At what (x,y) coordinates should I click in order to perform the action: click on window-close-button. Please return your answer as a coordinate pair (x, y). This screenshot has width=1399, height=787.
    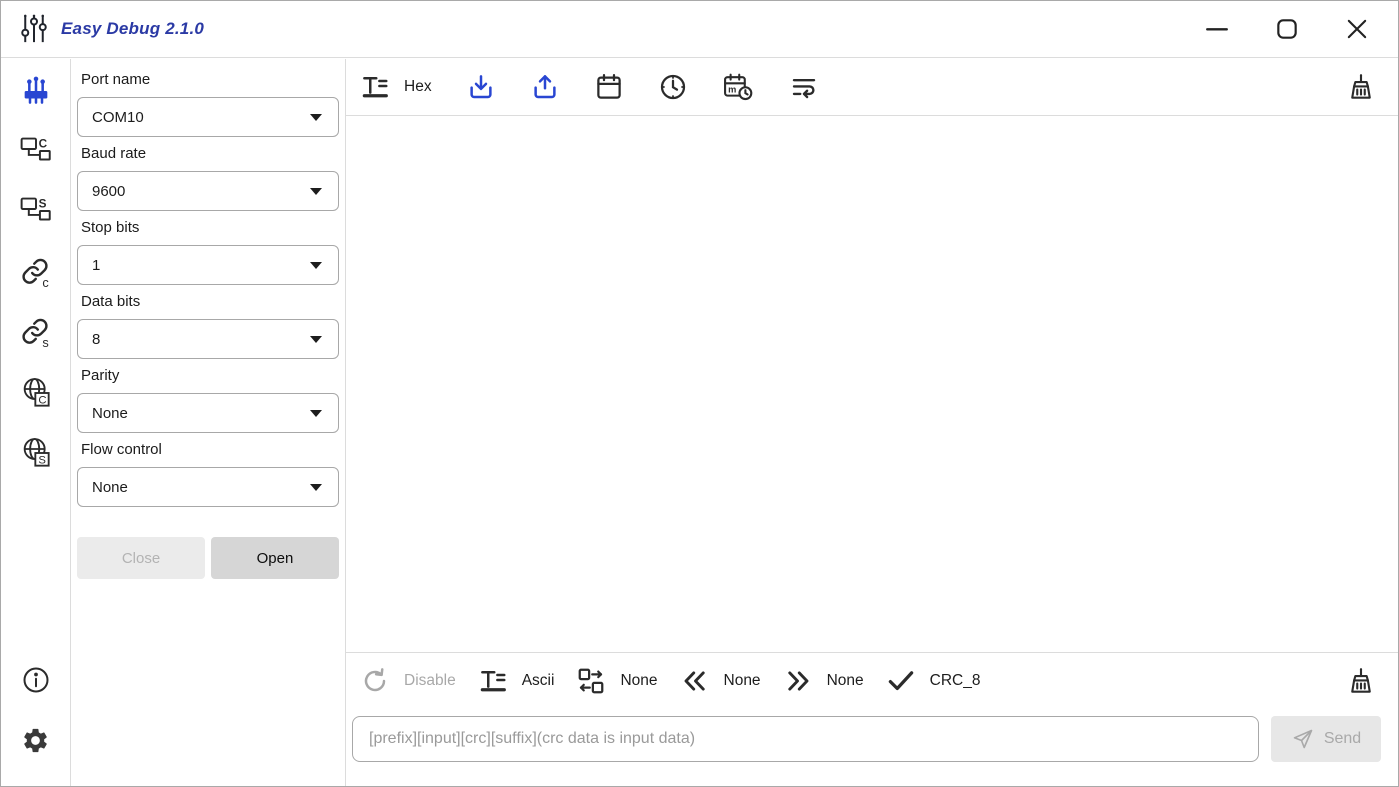
    Looking at the image, I should click on (1357, 29).